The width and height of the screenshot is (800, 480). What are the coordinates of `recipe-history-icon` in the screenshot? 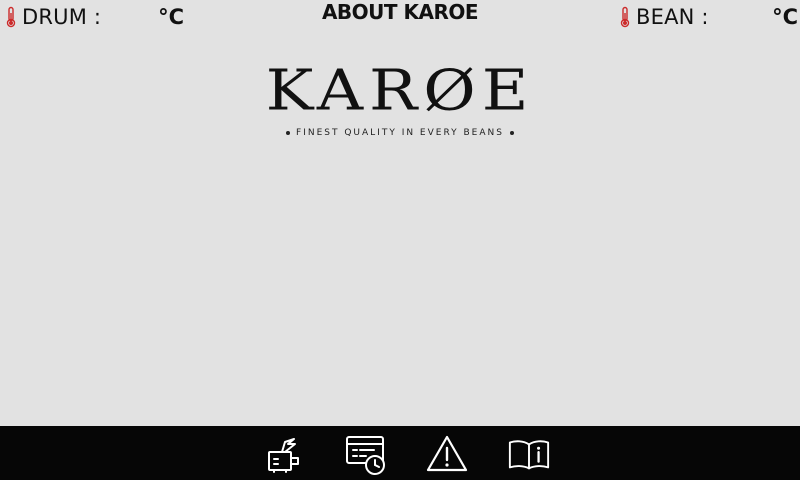 It's located at (365, 455).